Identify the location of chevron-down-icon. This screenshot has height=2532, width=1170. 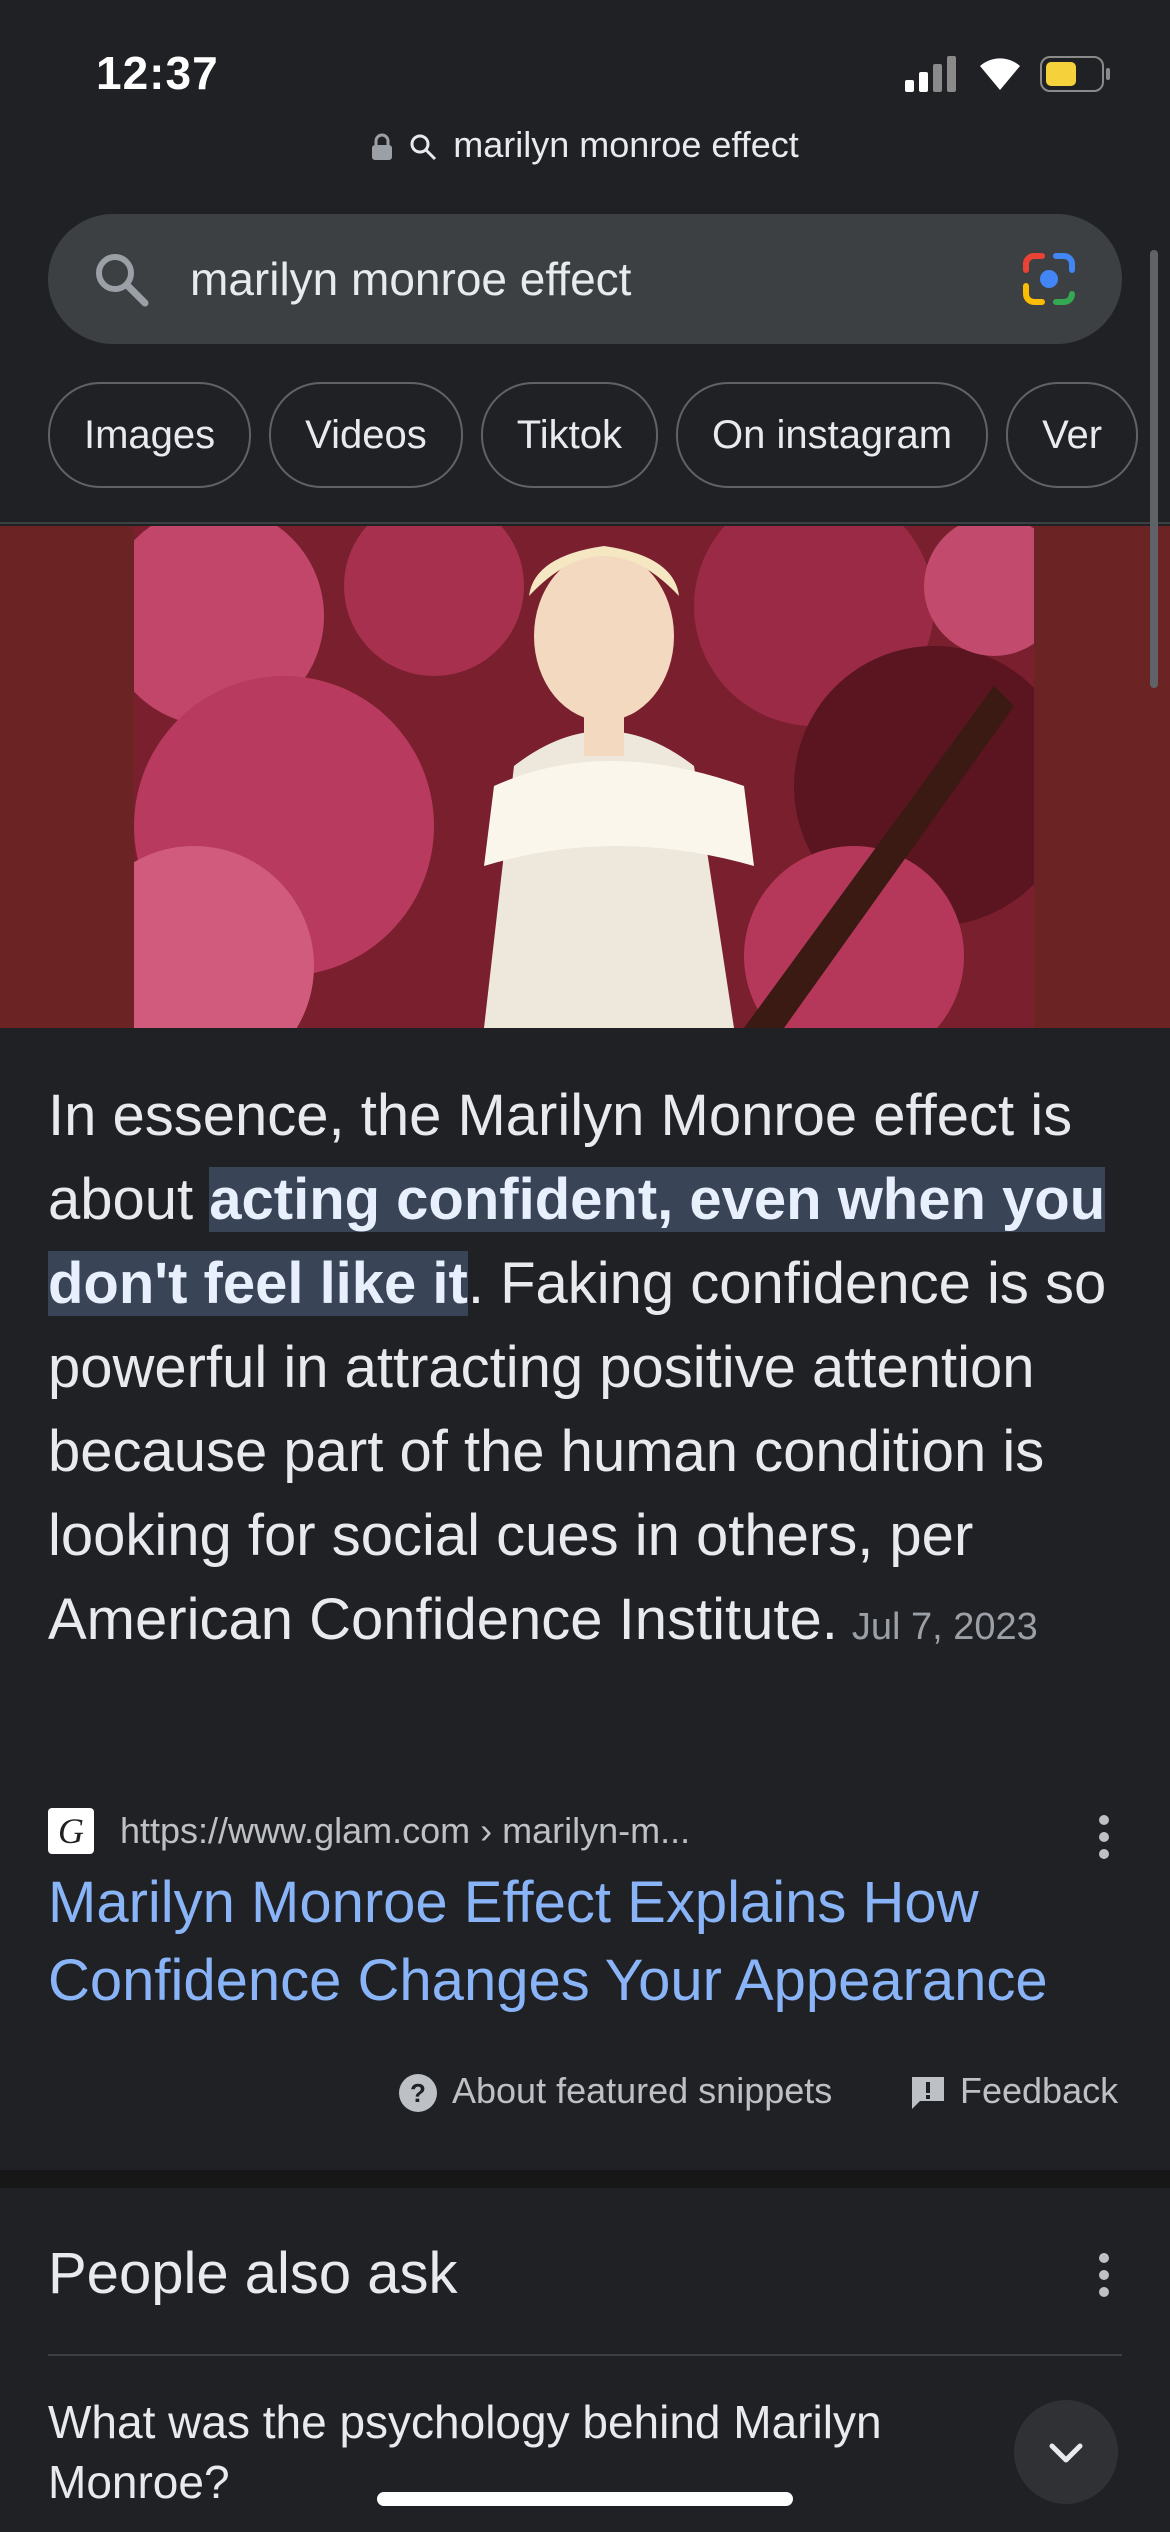
(1066, 2453).